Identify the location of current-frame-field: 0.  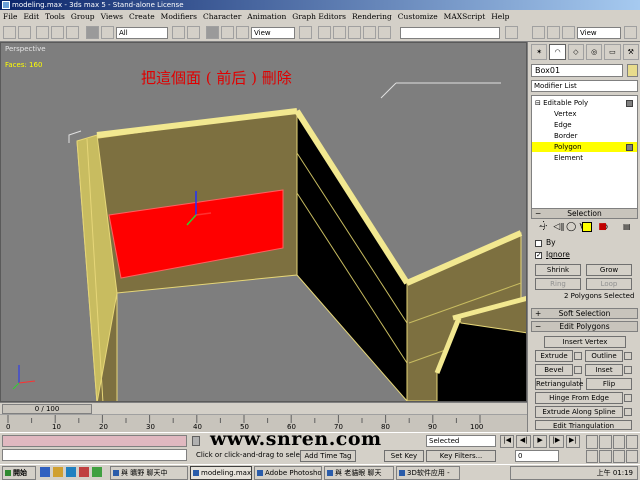
(537, 456).